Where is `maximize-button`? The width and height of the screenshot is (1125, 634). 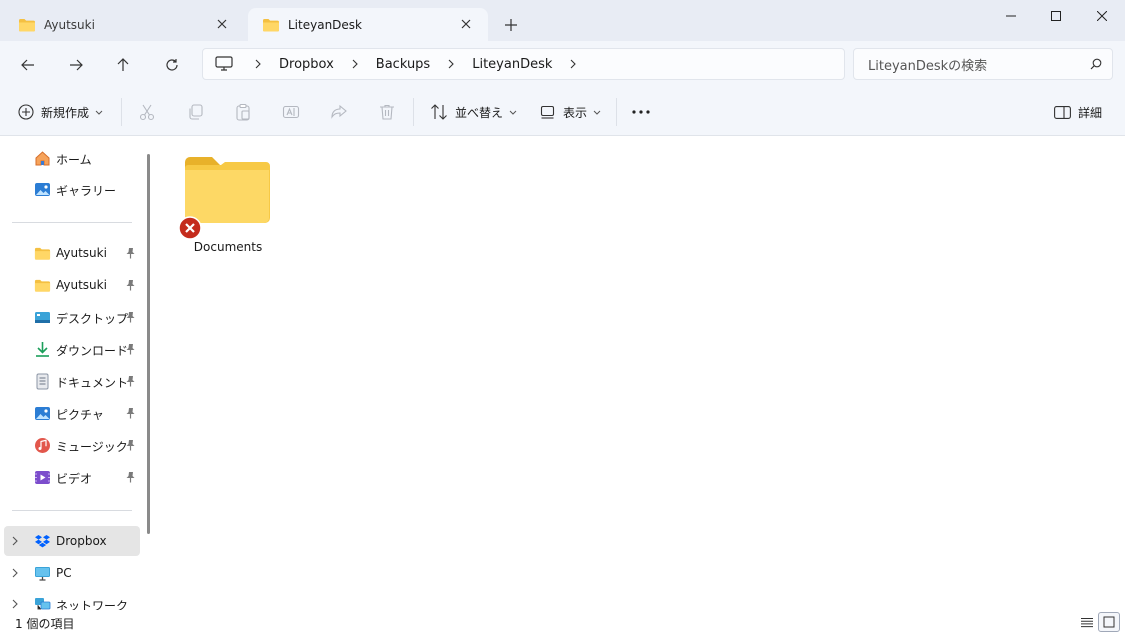
maximize-button is located at coordinates (1056, 16).